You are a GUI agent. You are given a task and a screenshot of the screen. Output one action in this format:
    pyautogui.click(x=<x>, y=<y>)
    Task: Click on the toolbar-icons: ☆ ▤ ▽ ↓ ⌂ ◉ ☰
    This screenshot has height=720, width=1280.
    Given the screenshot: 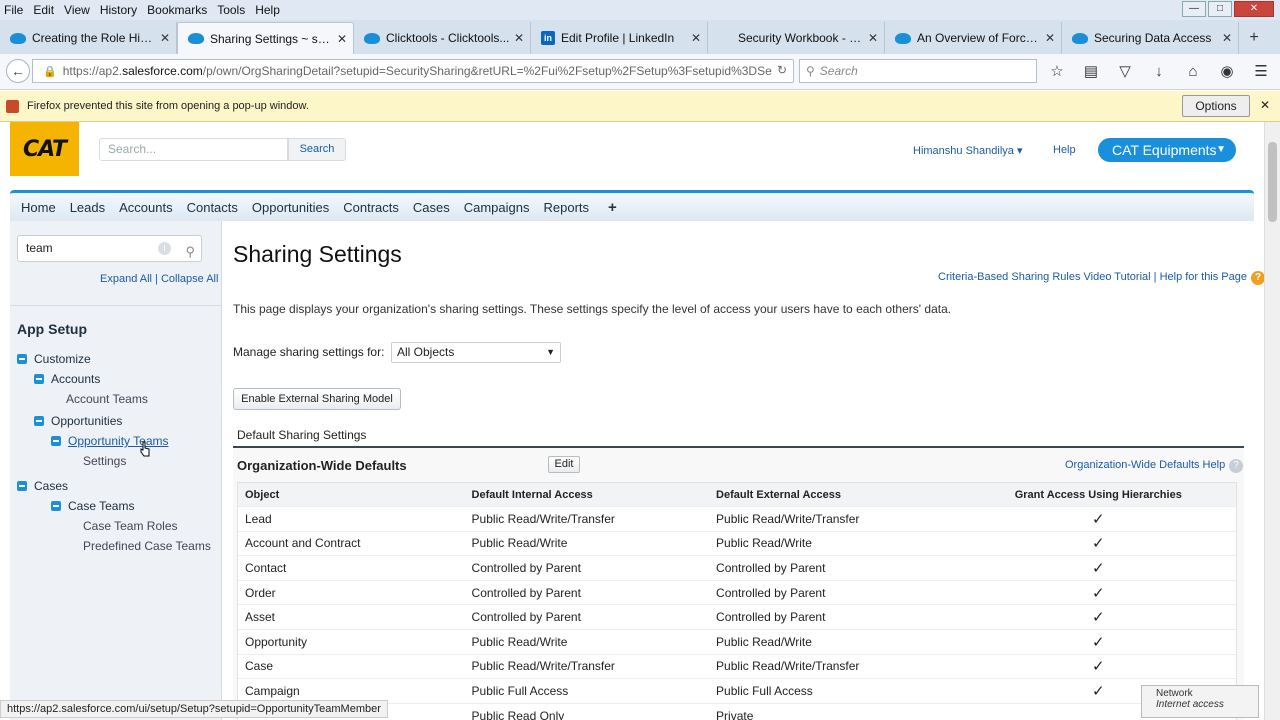 What is the action you would take?
    pyautogui.click(x=1159, y=72)
    